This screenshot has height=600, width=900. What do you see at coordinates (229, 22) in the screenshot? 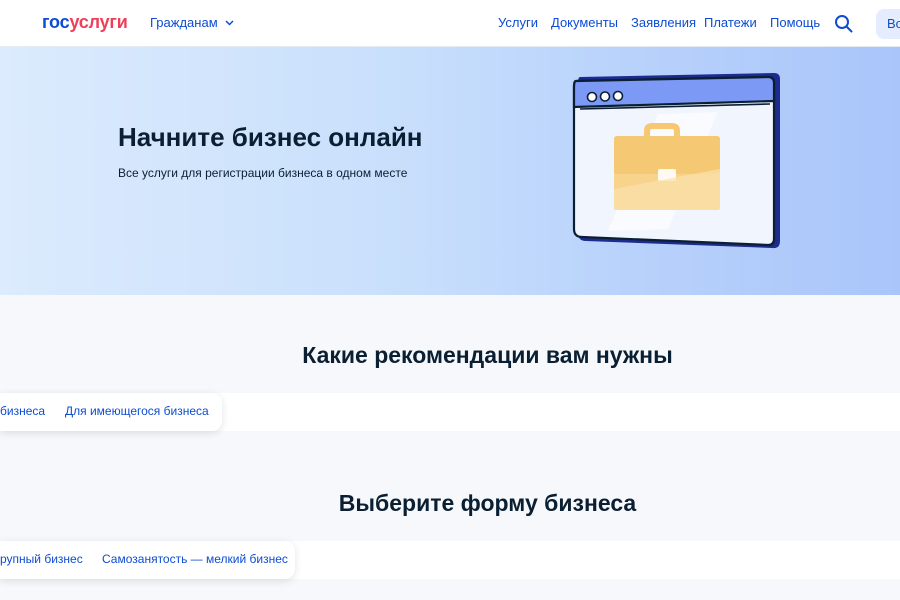
I see `chevron-down-icon` at bounding box center [229, 22].